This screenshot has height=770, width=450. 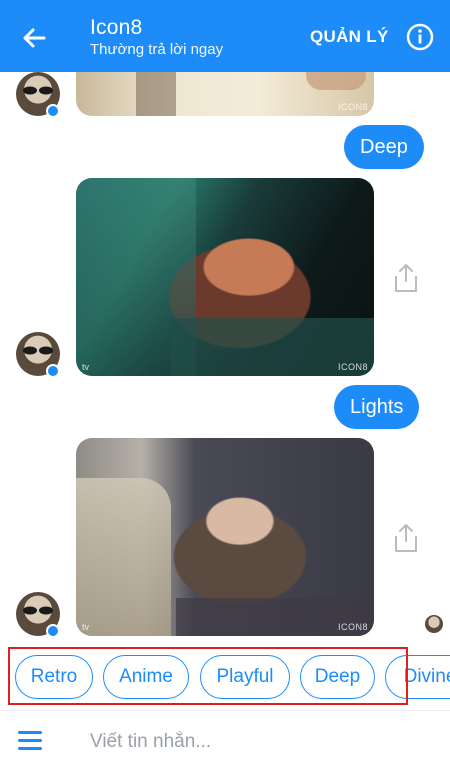 What do you see at coordinates (434, 624) in the screenshot?
I see `read-receipt-avatar` at bounding box center [434, 624].